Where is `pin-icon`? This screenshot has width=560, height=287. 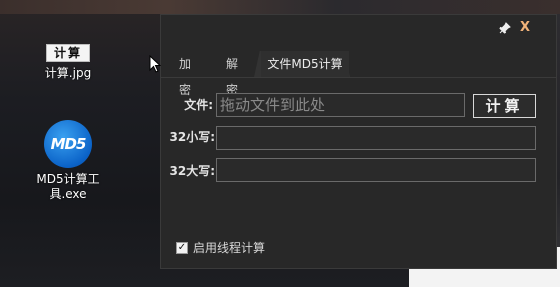 pin-icon is located at coordinates (505, 29).